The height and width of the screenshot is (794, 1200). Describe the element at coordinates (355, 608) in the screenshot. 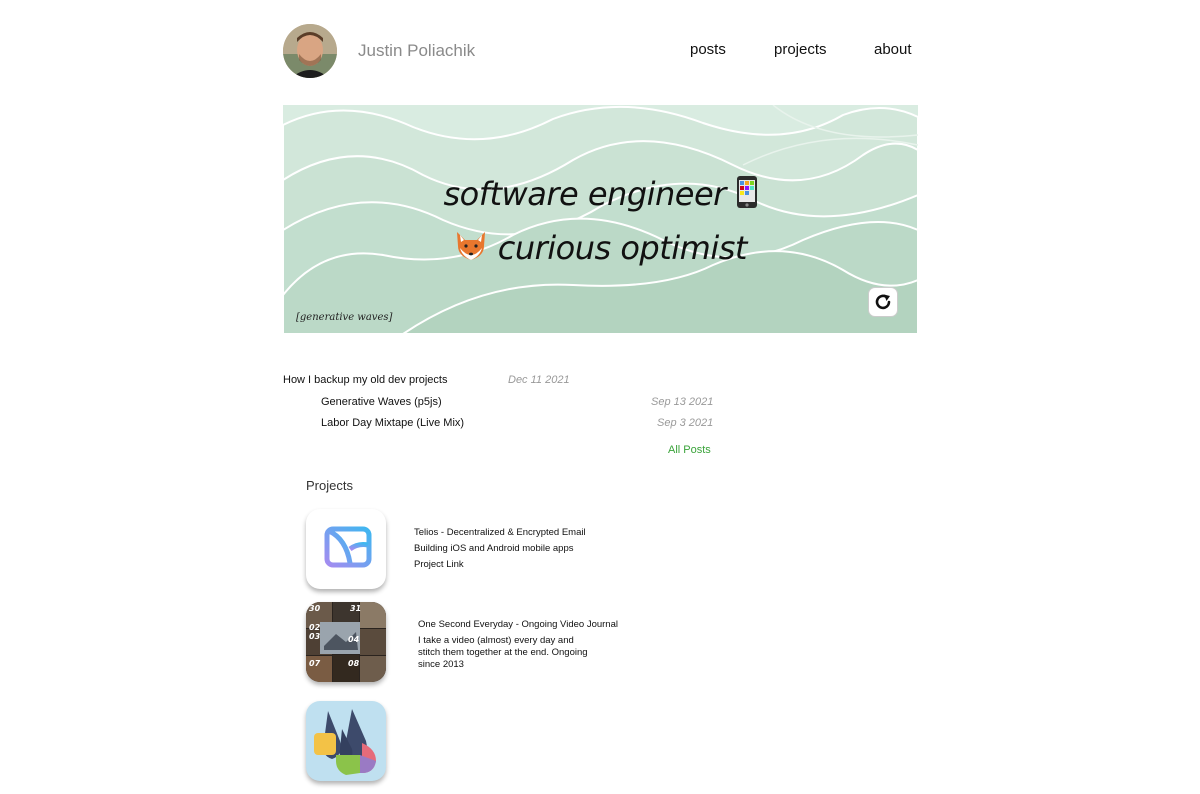

I see `tile-label: 31` at that location.